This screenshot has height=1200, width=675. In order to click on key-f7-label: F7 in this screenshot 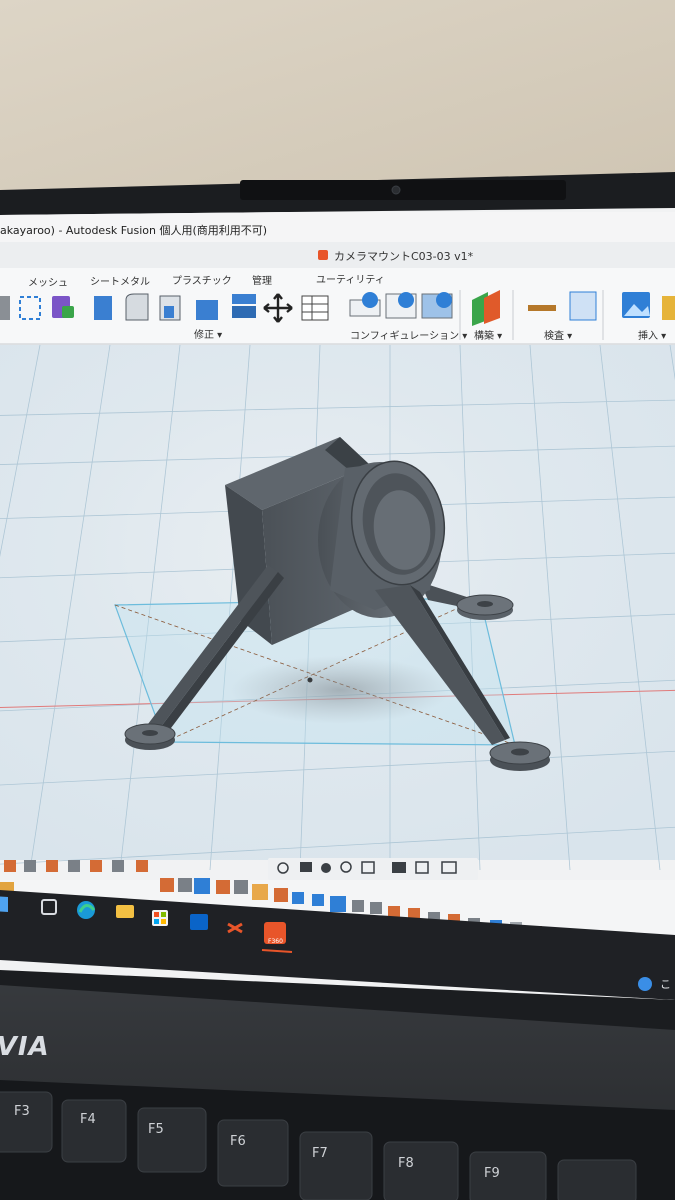, I will do `click(320, 1153)`.